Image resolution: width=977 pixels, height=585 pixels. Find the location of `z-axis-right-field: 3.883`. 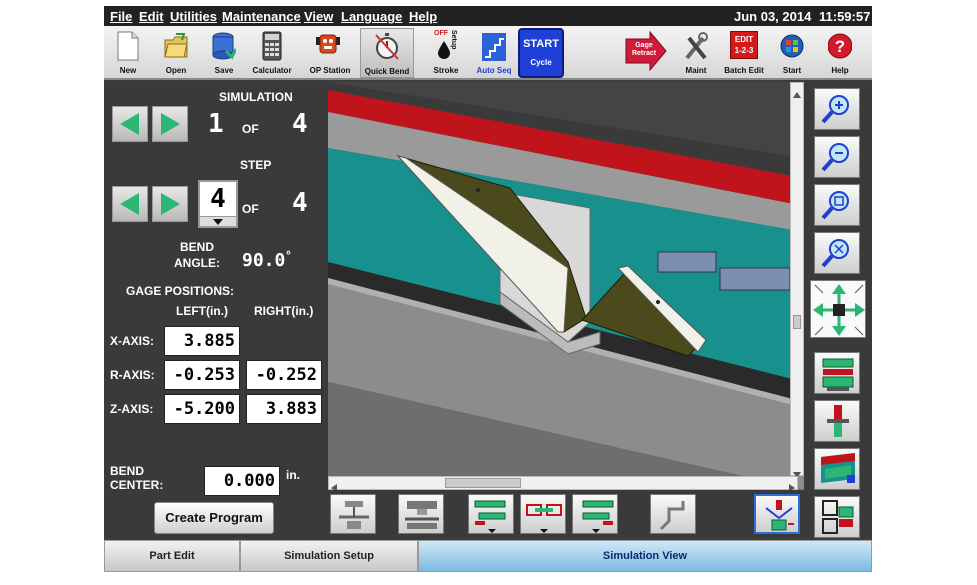

z-axis-right-field: 3.883 is located at coordinates (284, 409).